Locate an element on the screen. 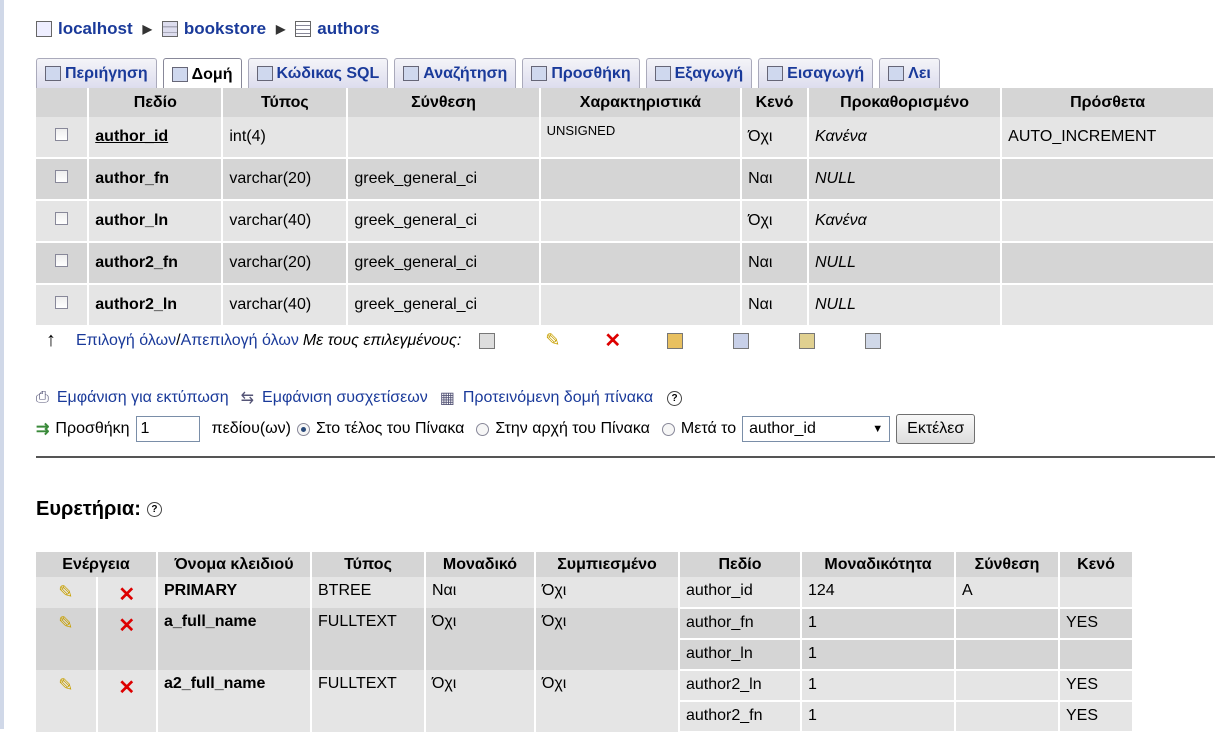  index-collation is located at coordinates (1007, 624).